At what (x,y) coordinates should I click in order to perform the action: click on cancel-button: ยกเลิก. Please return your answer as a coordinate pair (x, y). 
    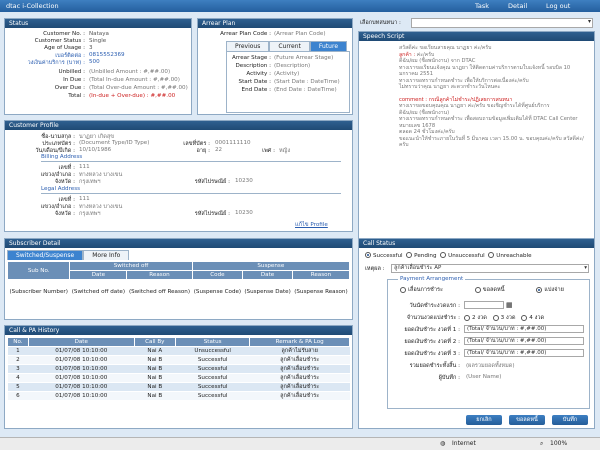
    Looking at the image, I should click on (484, 420).